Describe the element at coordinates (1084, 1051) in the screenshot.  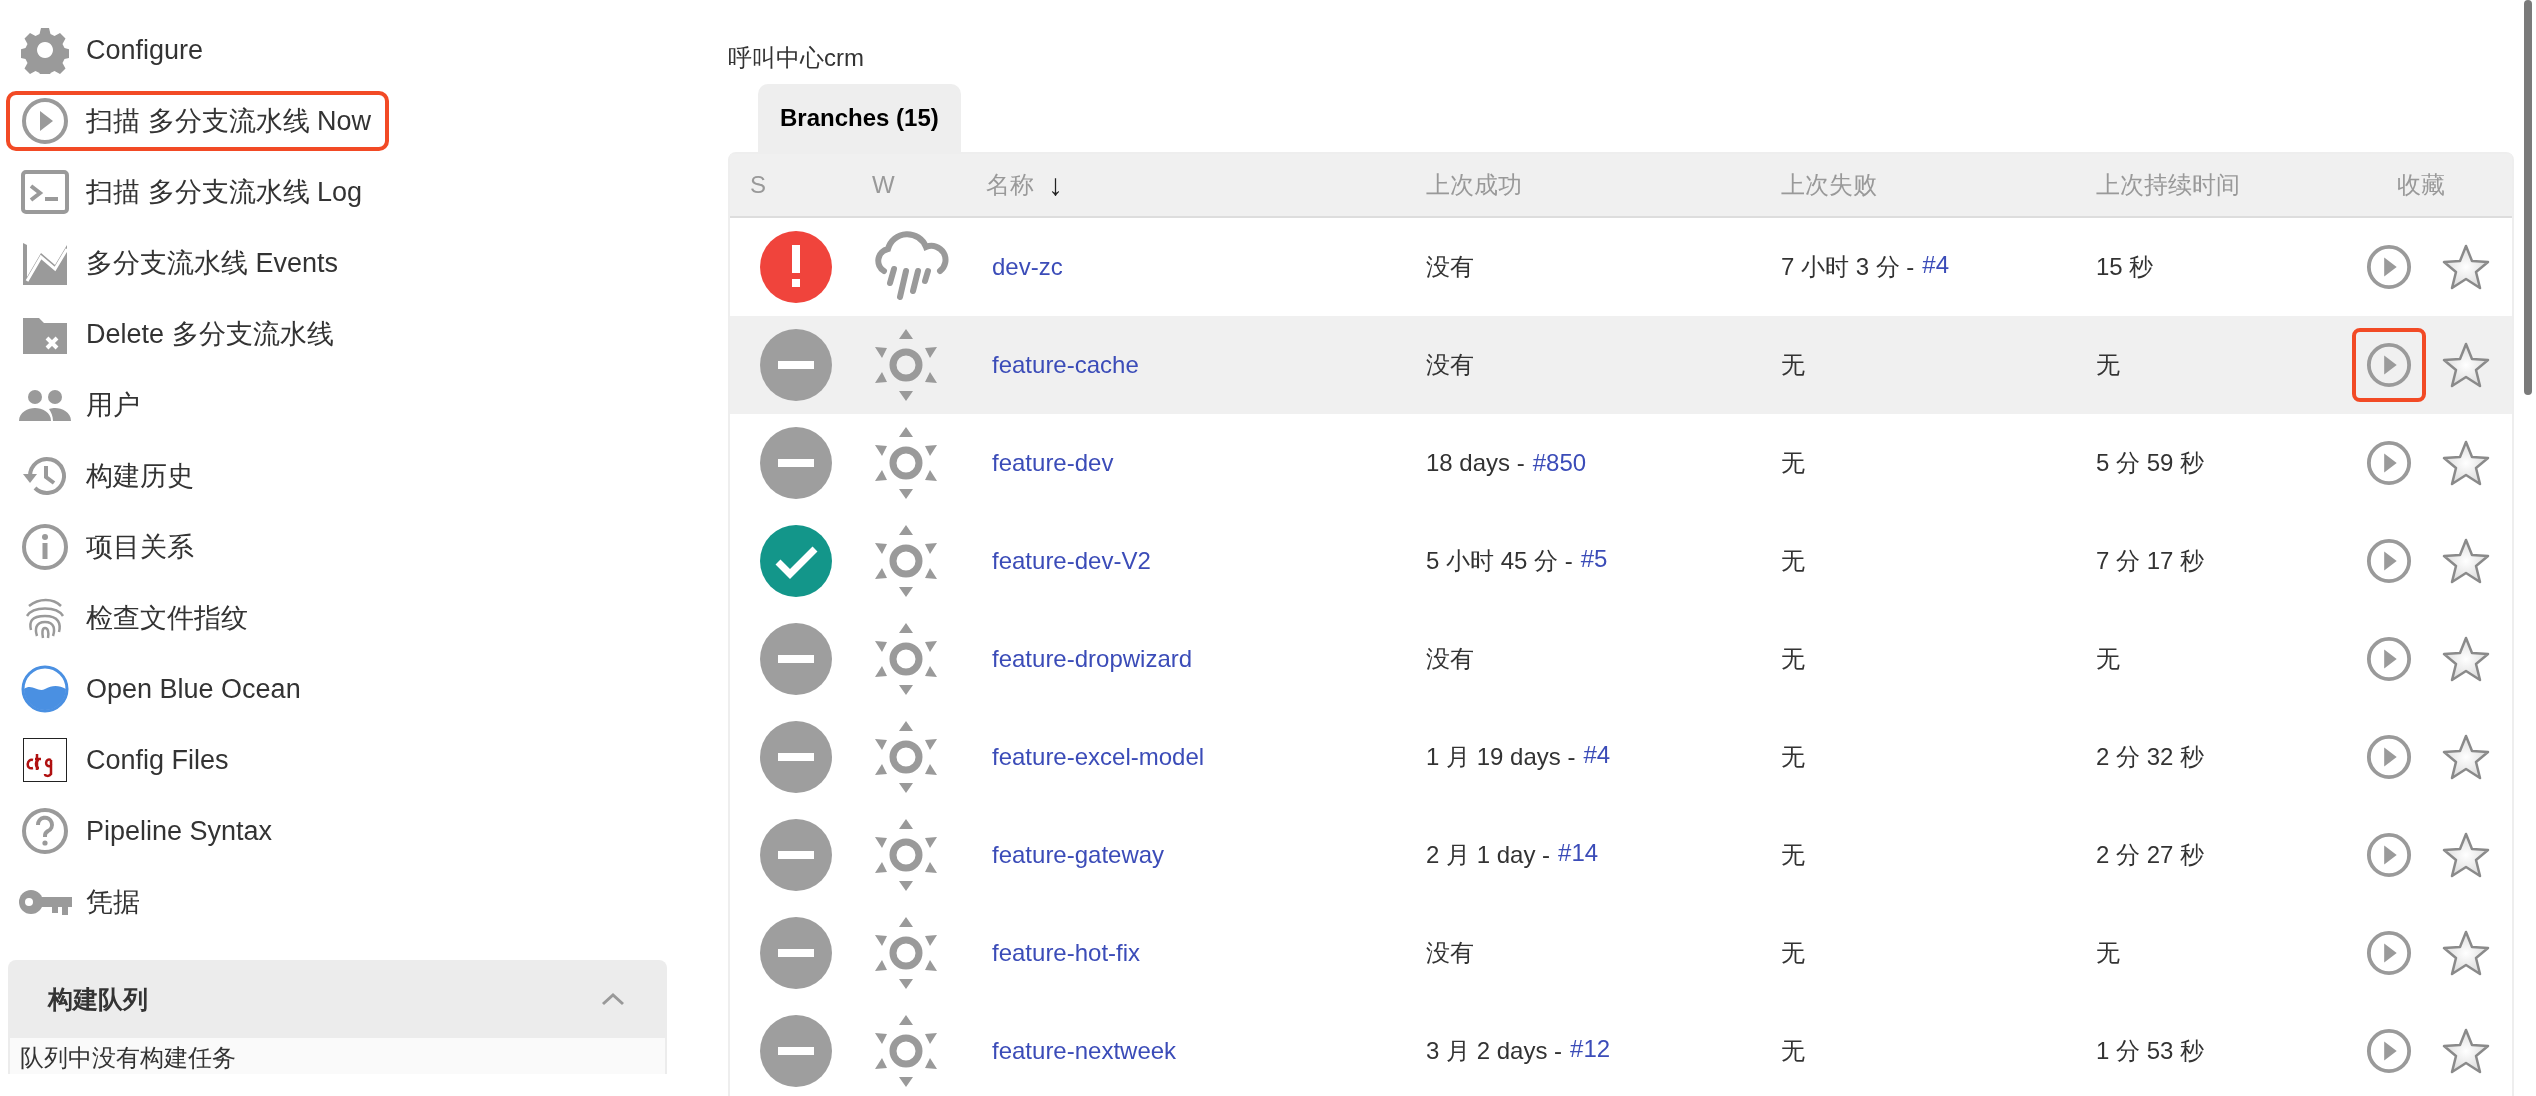
I see `branch-link: feature-nextweek` at that location.